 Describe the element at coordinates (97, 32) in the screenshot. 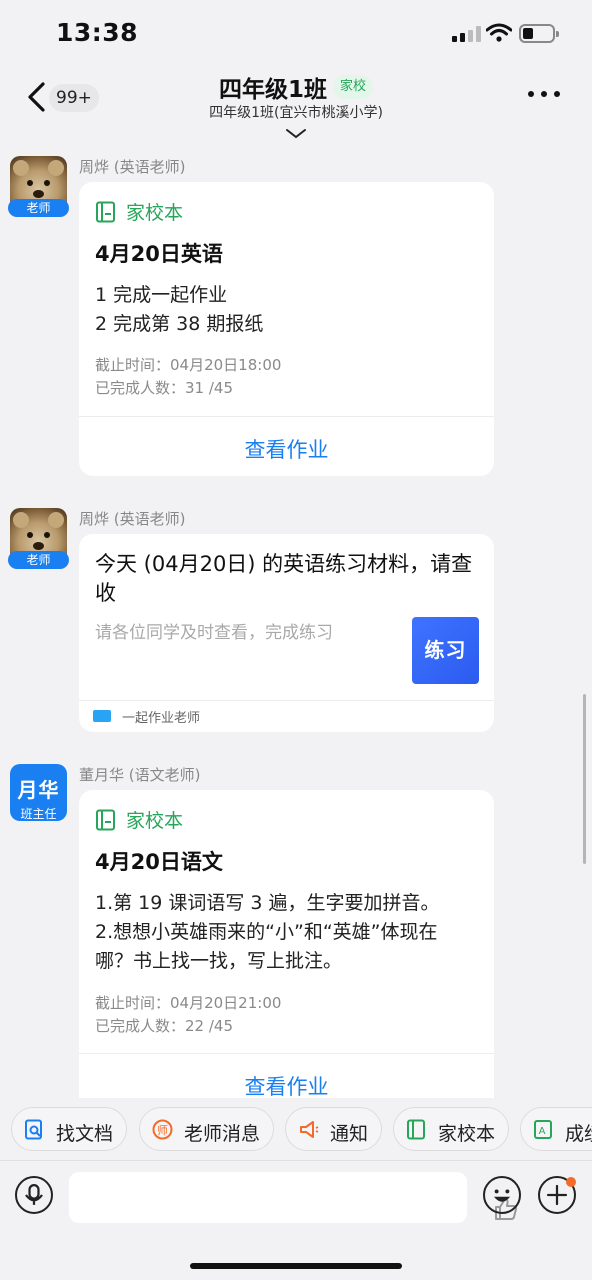

I see `status-time: 13:38` at that location.